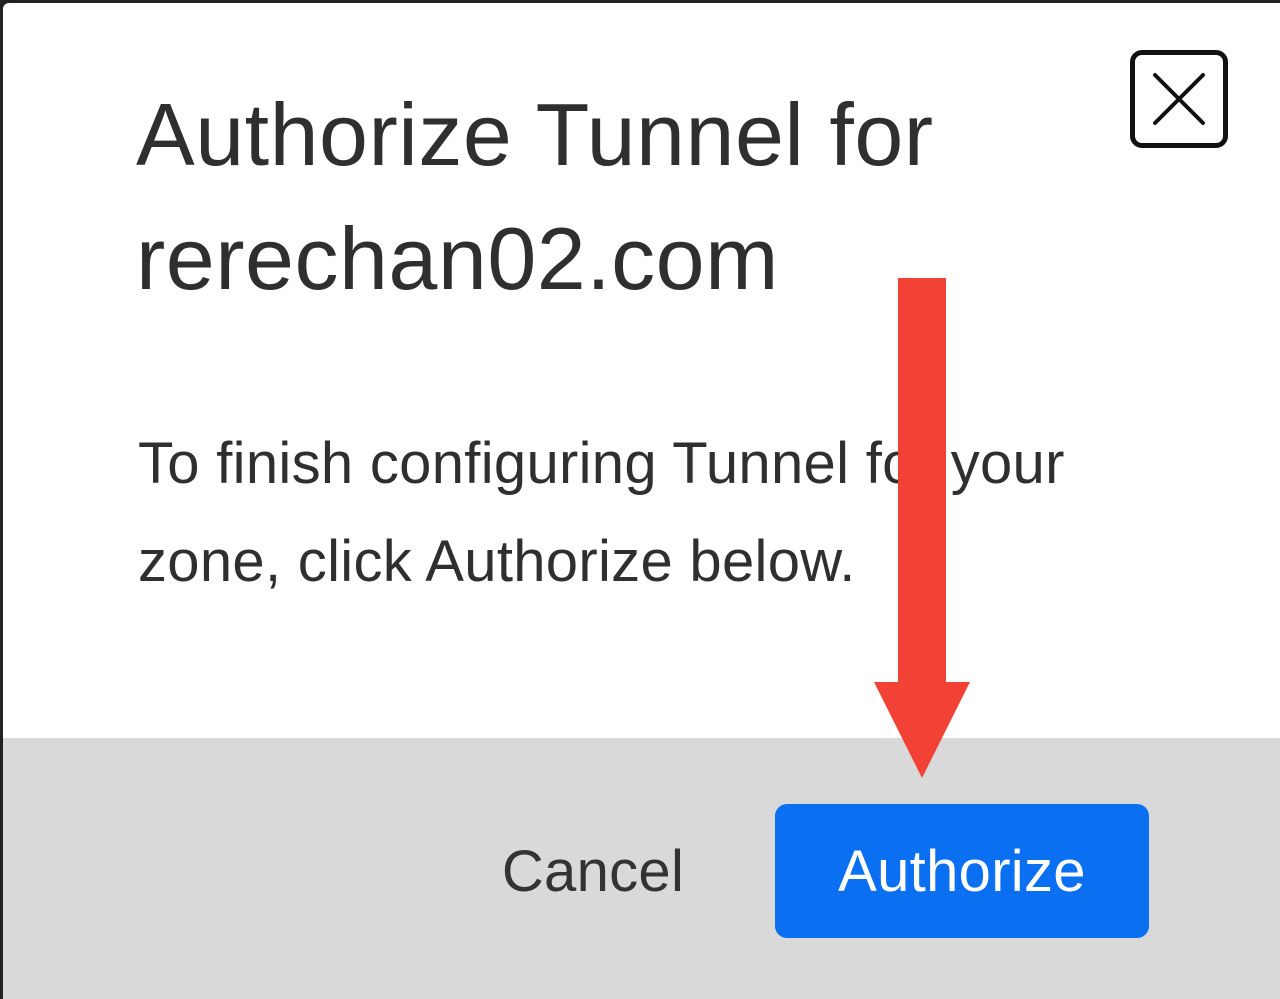  I want to click on close-button, so click(1179, 99).